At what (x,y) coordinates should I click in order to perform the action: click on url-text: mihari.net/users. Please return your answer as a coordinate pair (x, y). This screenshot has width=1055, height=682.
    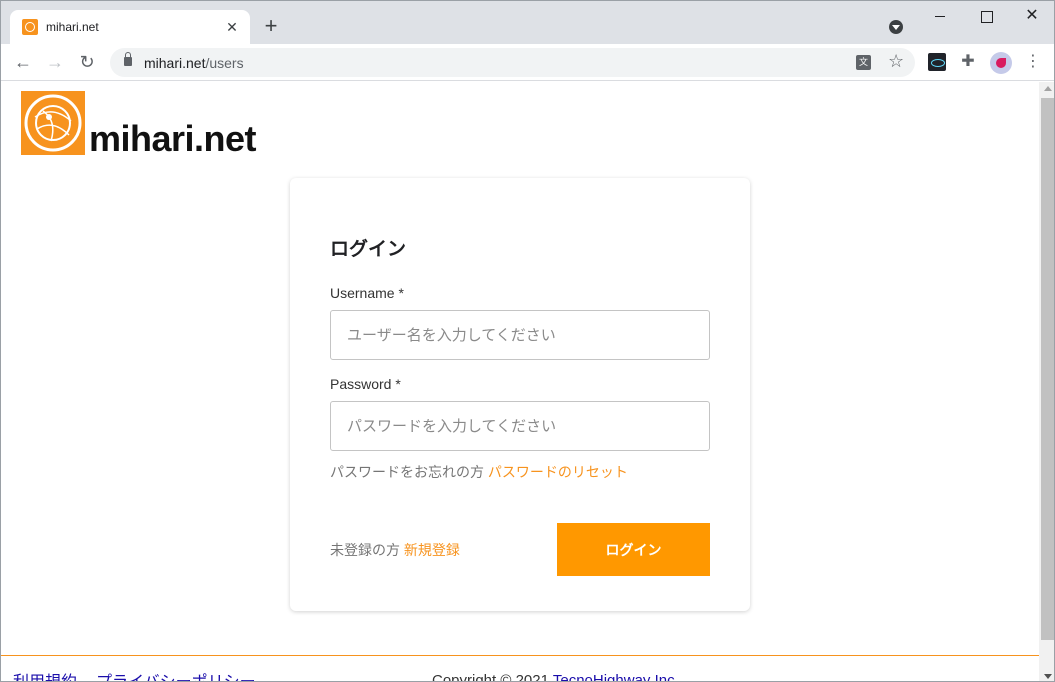
    Looking at the image, I should click on (194, 63).